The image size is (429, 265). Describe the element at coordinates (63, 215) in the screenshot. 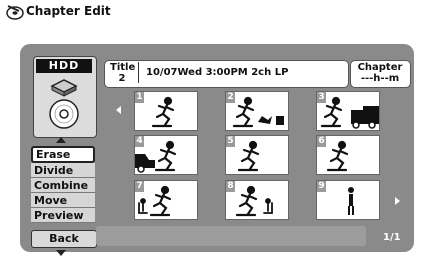

I see `menu-item-preview: Preview` at that location.